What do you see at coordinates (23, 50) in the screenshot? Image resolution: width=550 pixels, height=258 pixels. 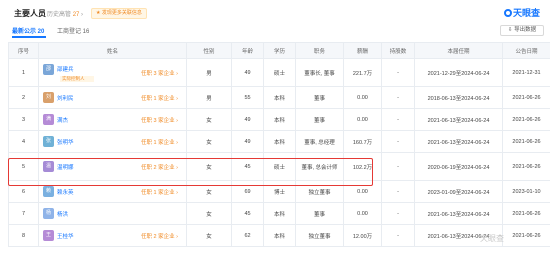 I see `column-header: 序号` at bounding box center [23, 50].